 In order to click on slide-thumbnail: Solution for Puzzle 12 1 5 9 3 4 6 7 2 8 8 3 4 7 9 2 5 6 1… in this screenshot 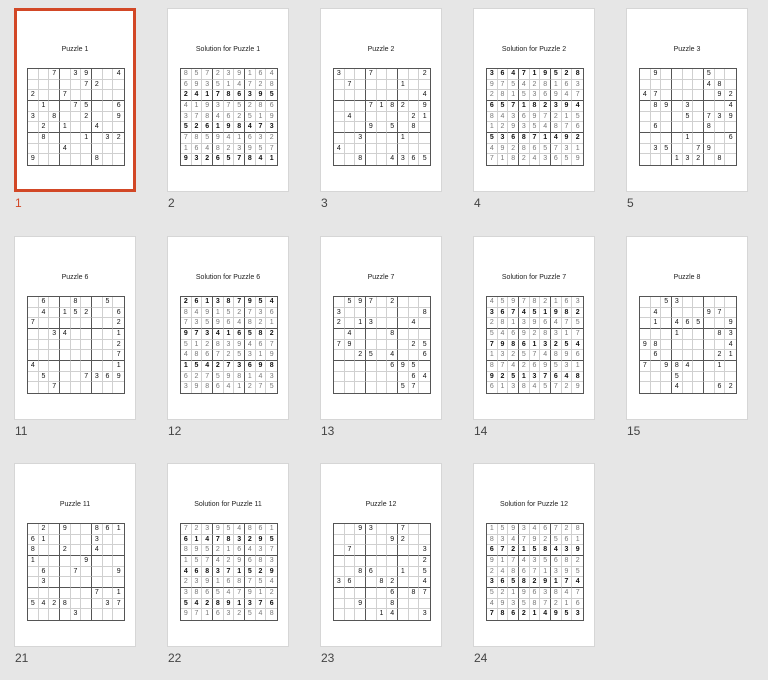, I will do `click(534, 555)`.